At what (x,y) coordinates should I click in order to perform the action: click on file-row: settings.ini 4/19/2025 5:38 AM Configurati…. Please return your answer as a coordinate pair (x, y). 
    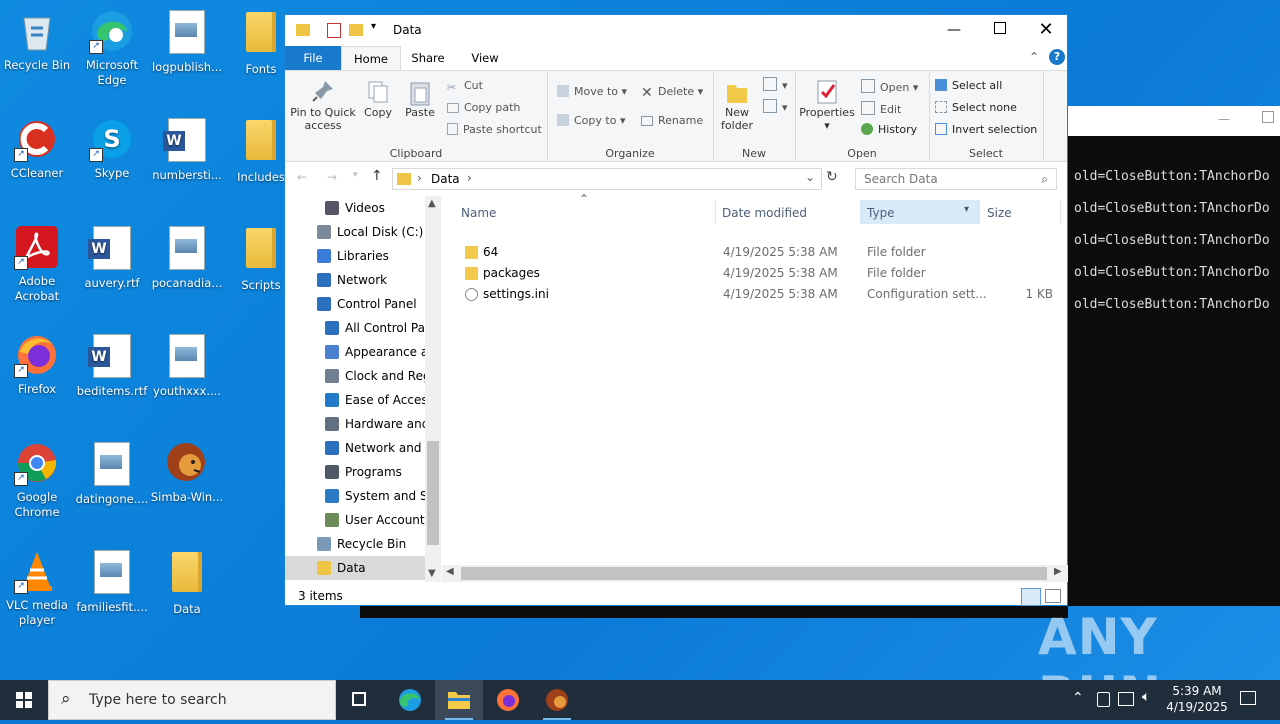
    Looking at the image, I should click on (755, 294).